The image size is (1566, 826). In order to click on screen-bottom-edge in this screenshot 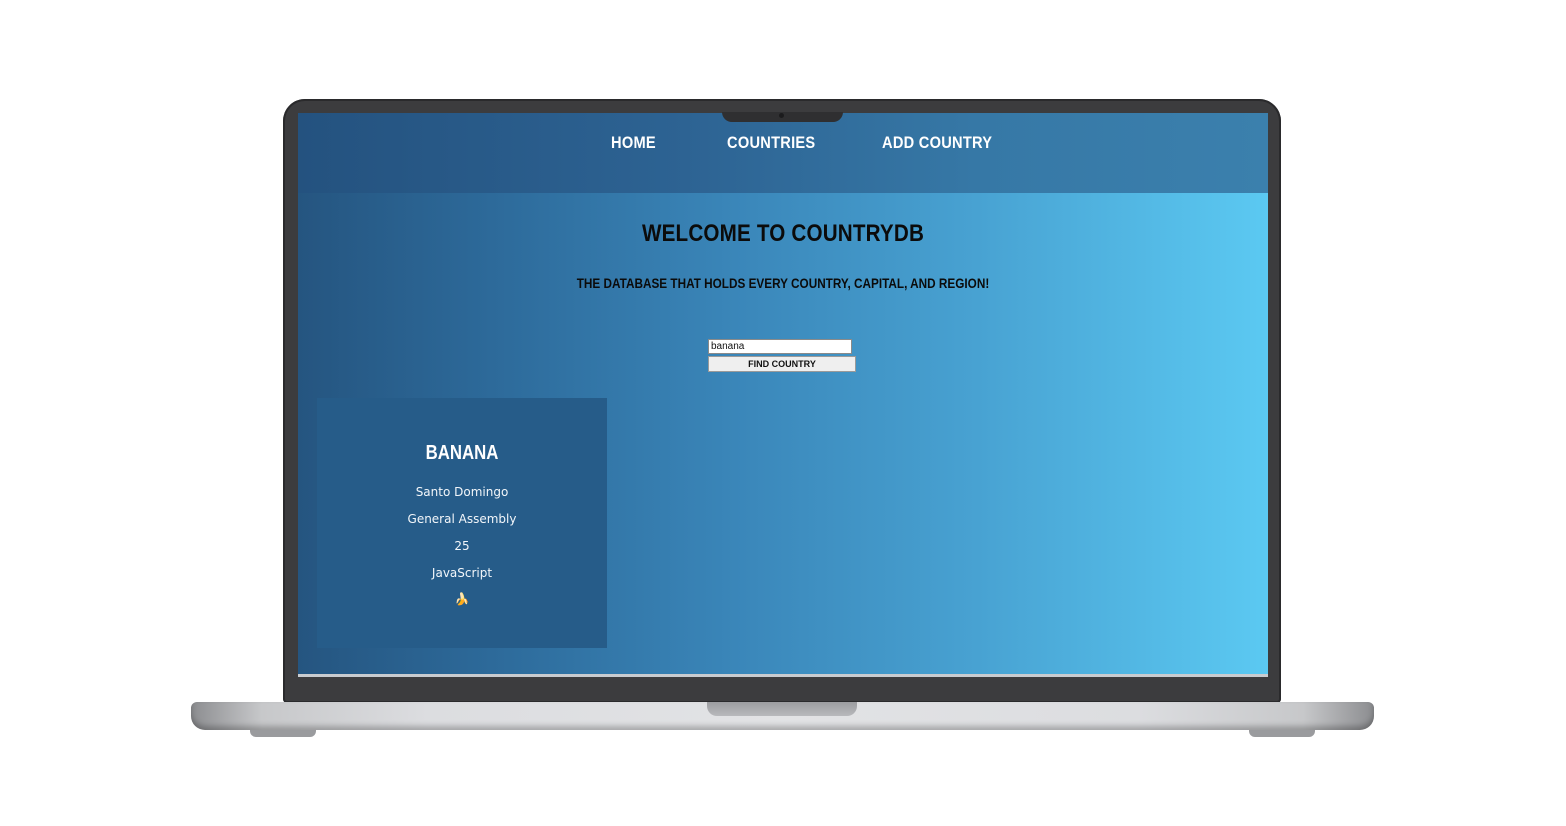, I will do `click(783, 675)`.